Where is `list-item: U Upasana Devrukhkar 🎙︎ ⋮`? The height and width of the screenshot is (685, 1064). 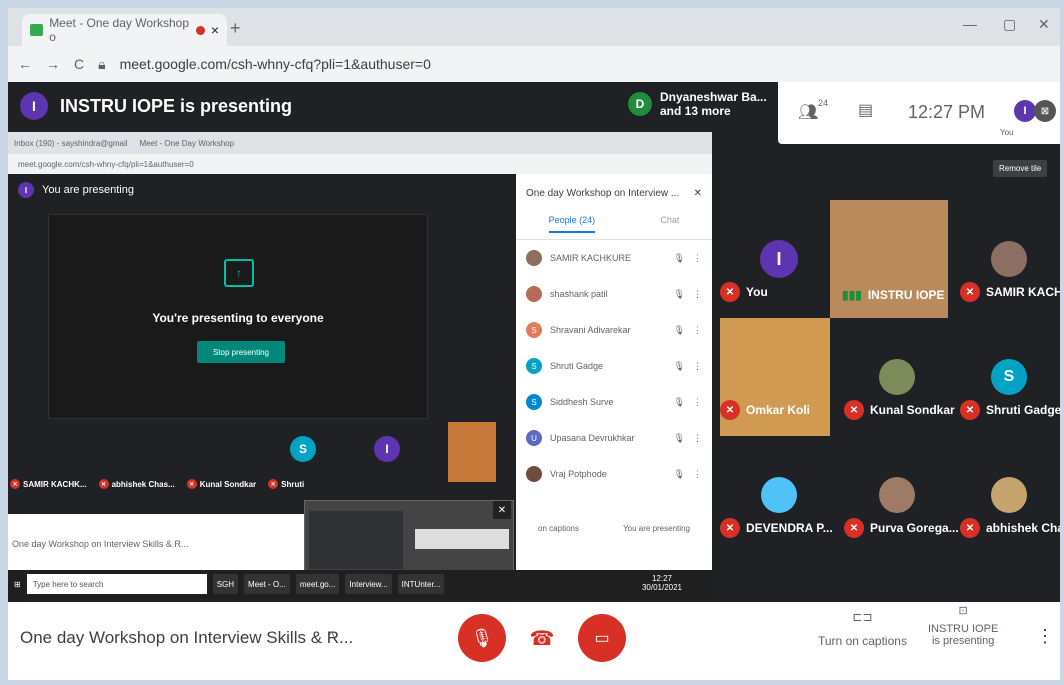
list-item: U Upasana Devrukhkar 🎙︎ ⋮ is located at coordinates (614, 438).